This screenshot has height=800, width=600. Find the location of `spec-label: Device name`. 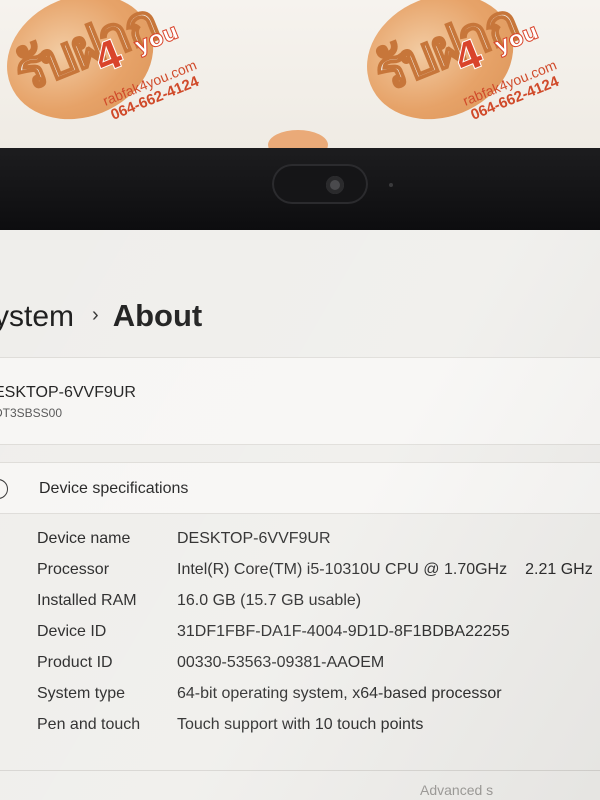

spec-label: Device name is located at coordinates (84, 538).